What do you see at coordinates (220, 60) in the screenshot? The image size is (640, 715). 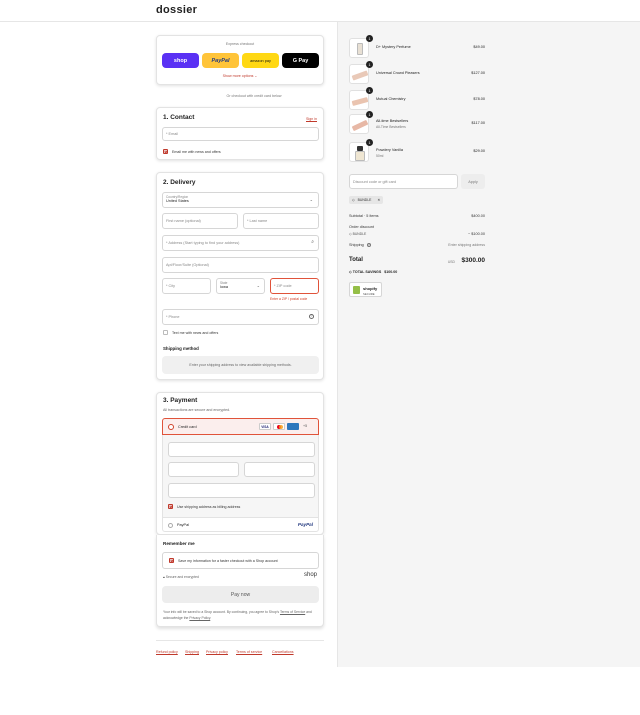 I see `paypal-button: PayPal` at bounding box center [220, 60].